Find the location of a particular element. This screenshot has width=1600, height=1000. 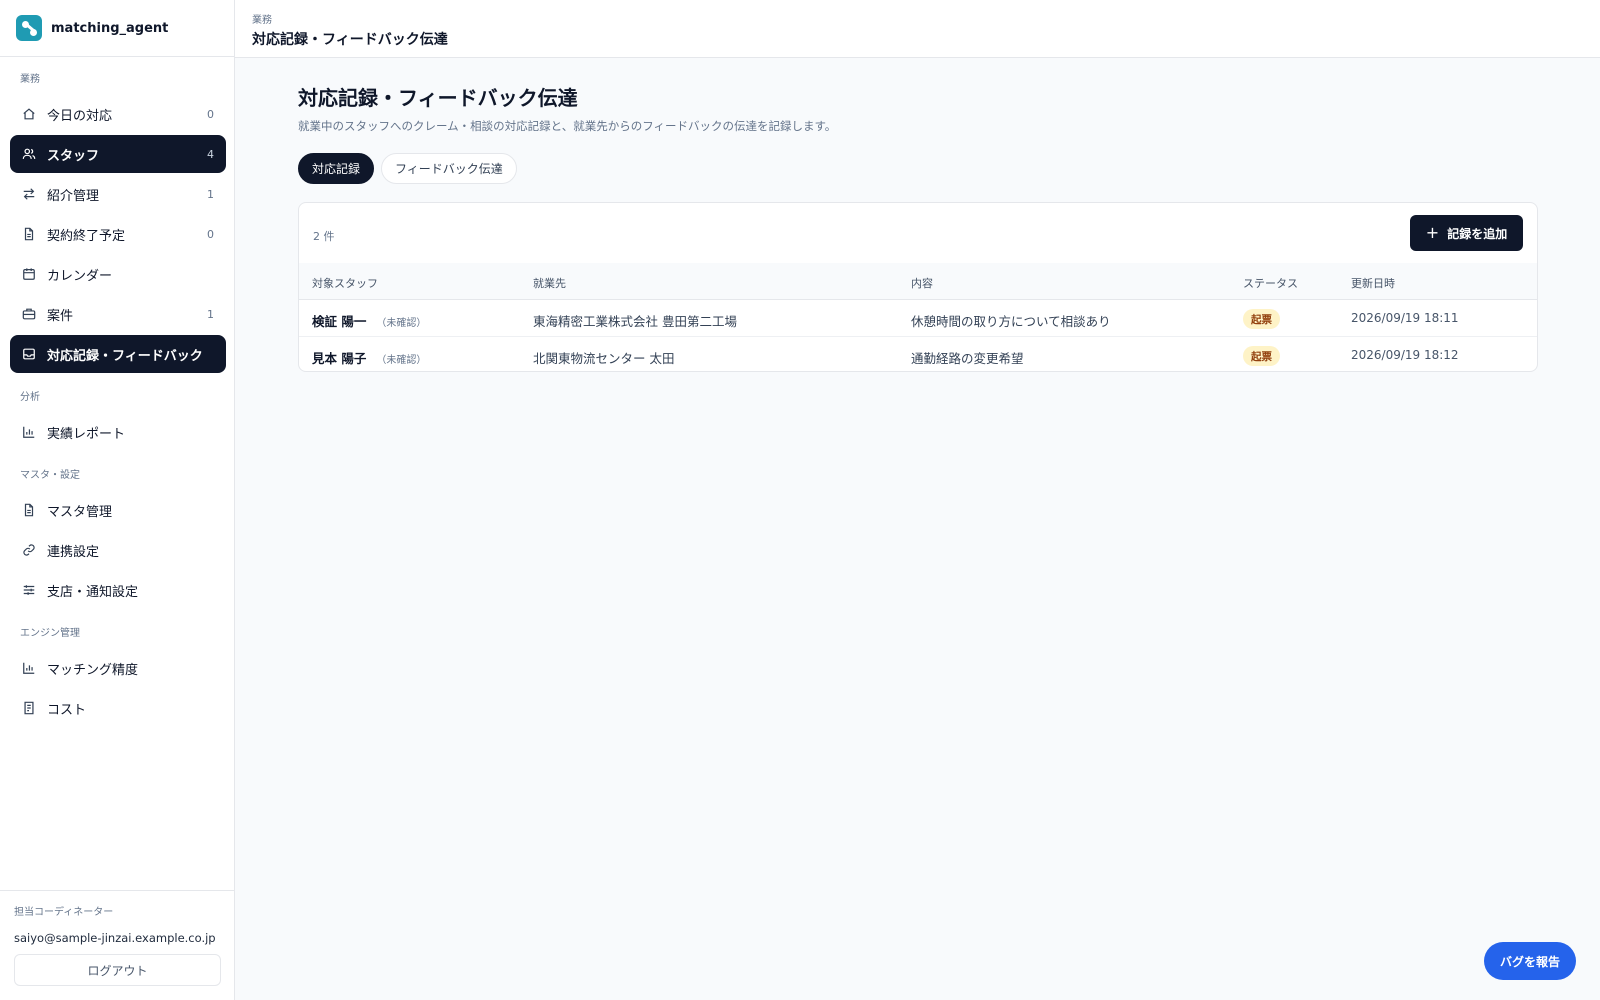

staff-name: 見本 陽子 is located at coordinates (339, 358).